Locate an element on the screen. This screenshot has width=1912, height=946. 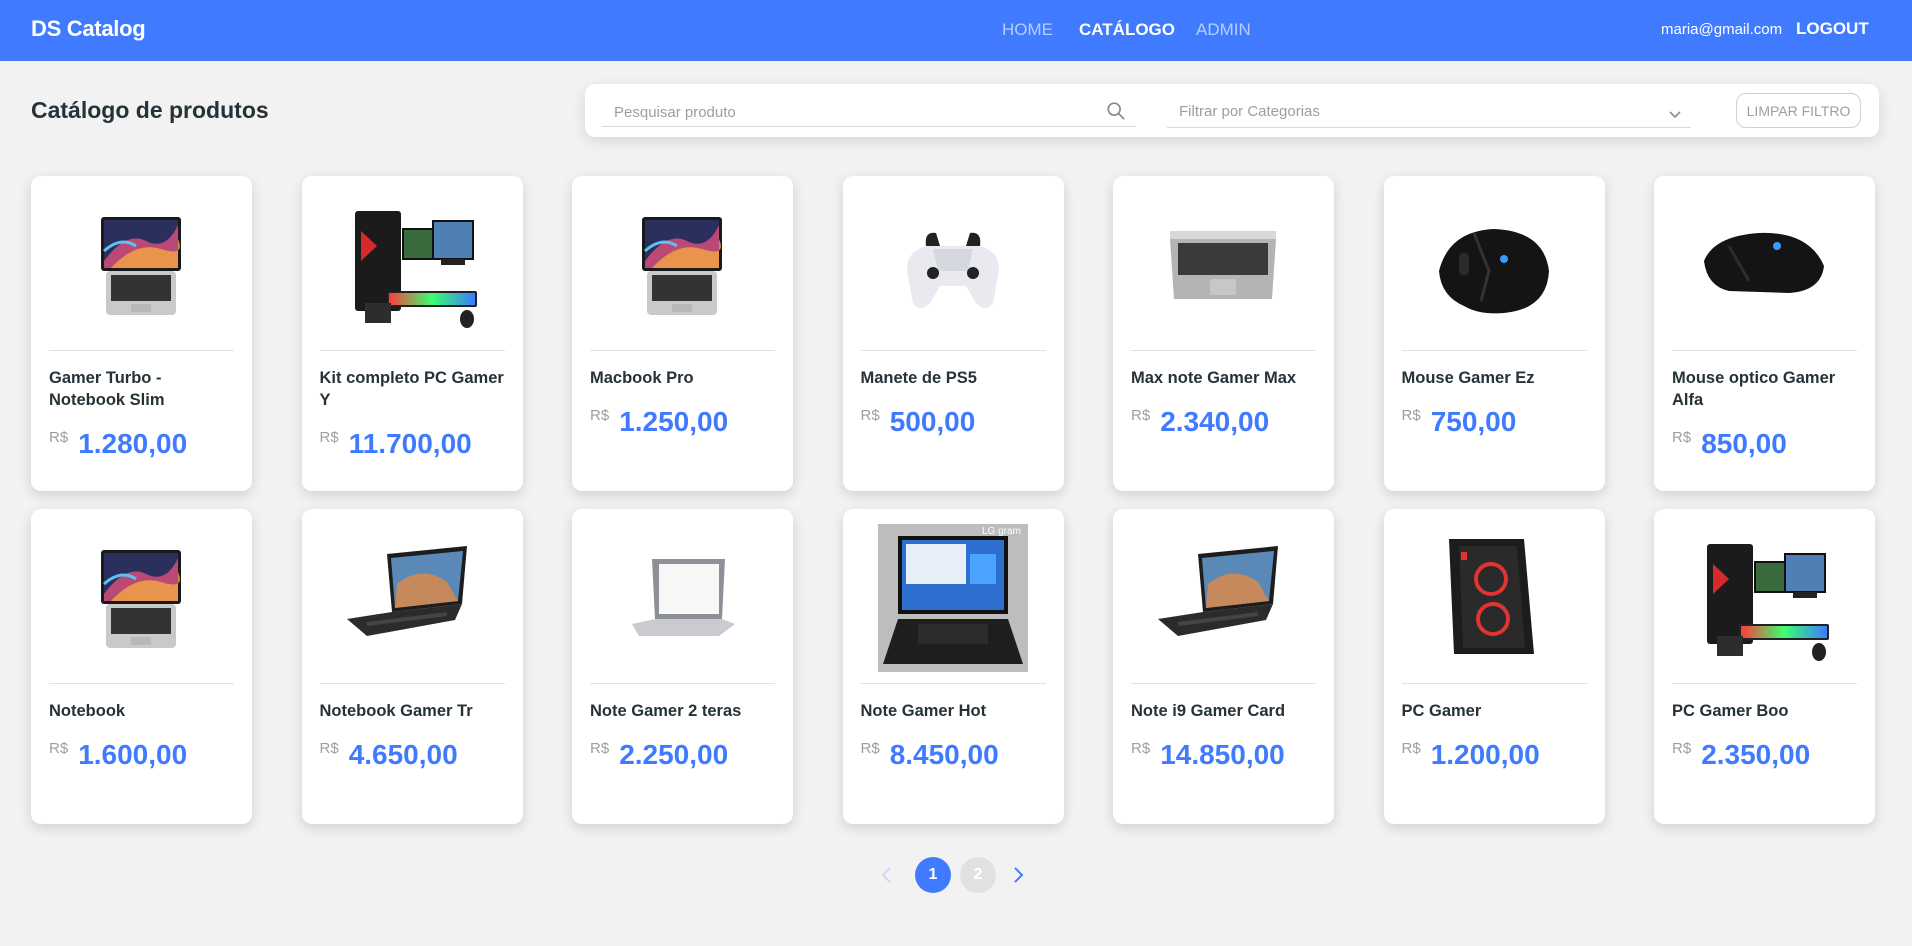
product-price-row: R$ 1.280,00 is located at coordinates (118, 444).